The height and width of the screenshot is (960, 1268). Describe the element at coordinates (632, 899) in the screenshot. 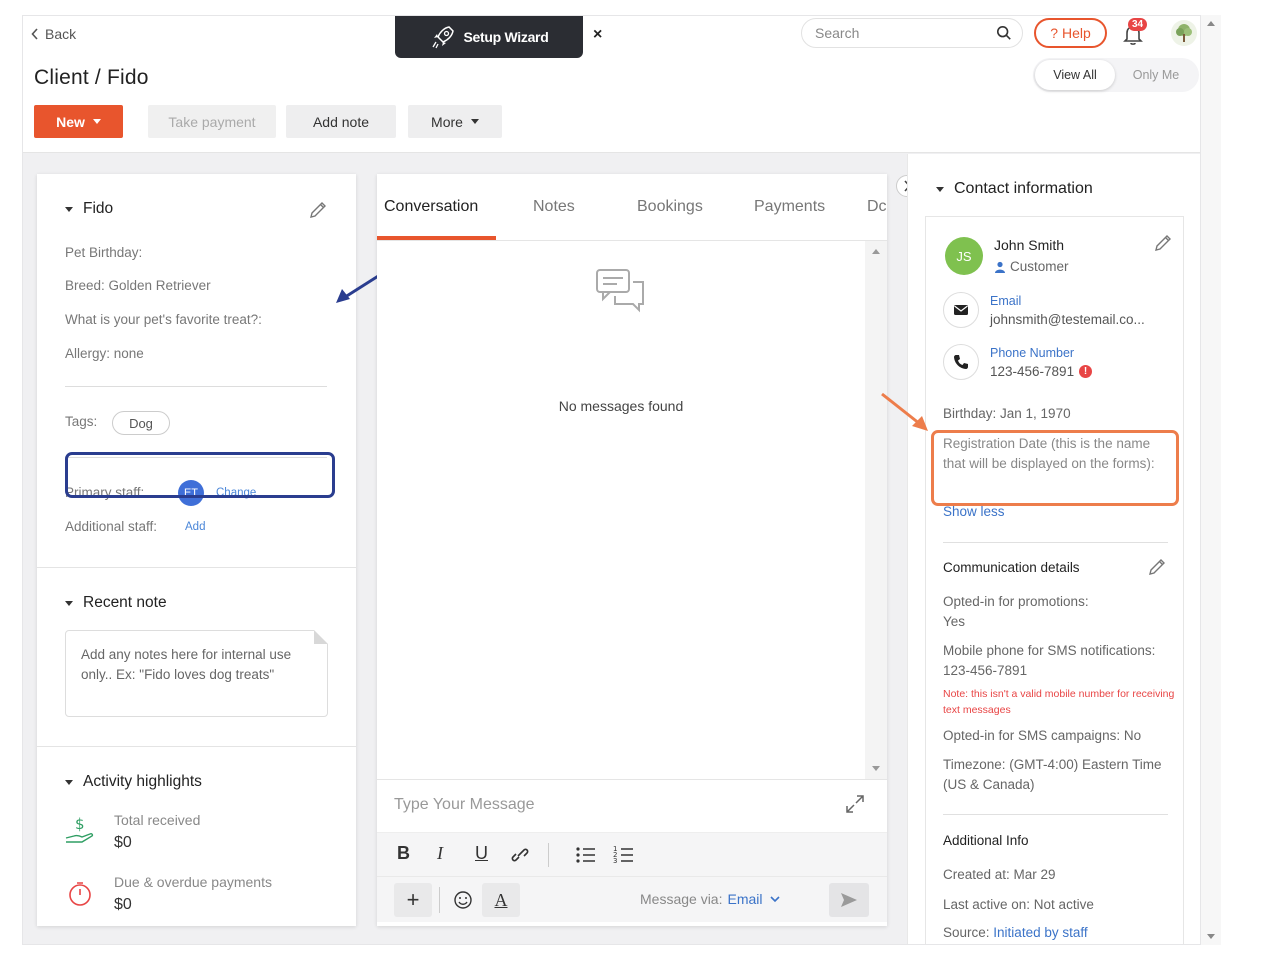

I see `composer-actions: + A Message via: Email` at that location.